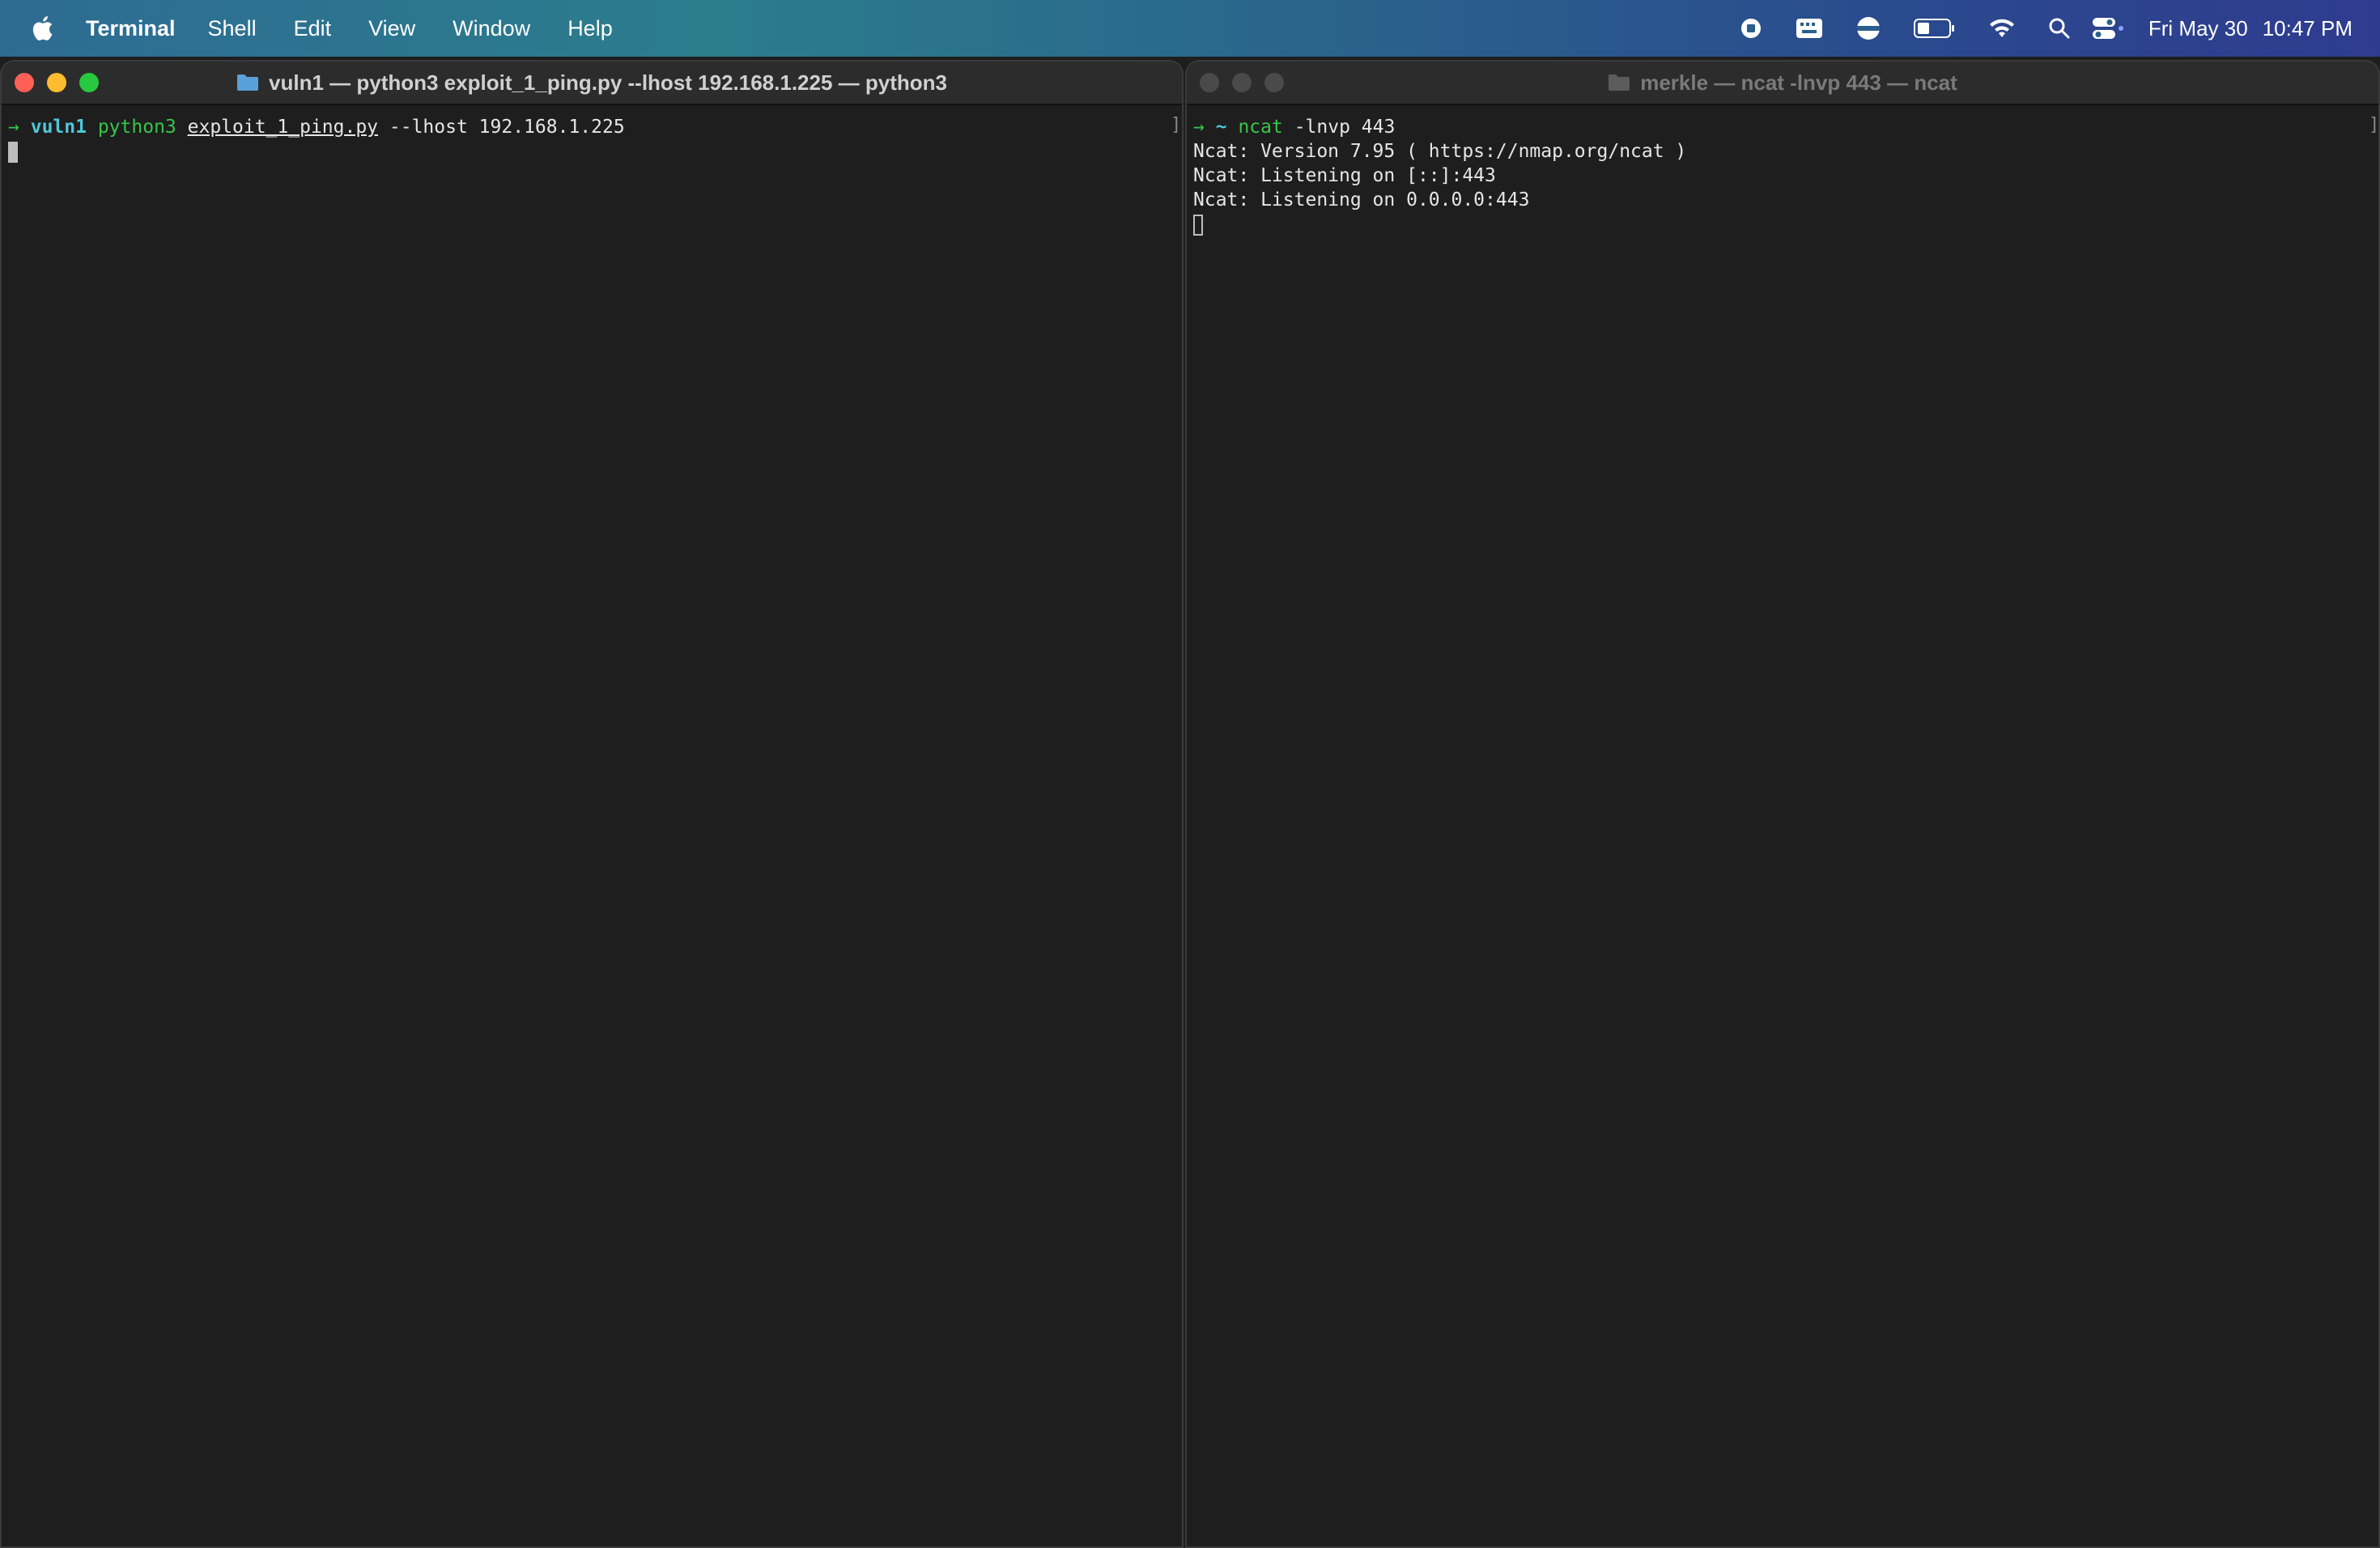  Describe the element at coordinates (2029, 29) in the screenshot. I see `status-area: Fri May 30 10:47 PM` at that location.